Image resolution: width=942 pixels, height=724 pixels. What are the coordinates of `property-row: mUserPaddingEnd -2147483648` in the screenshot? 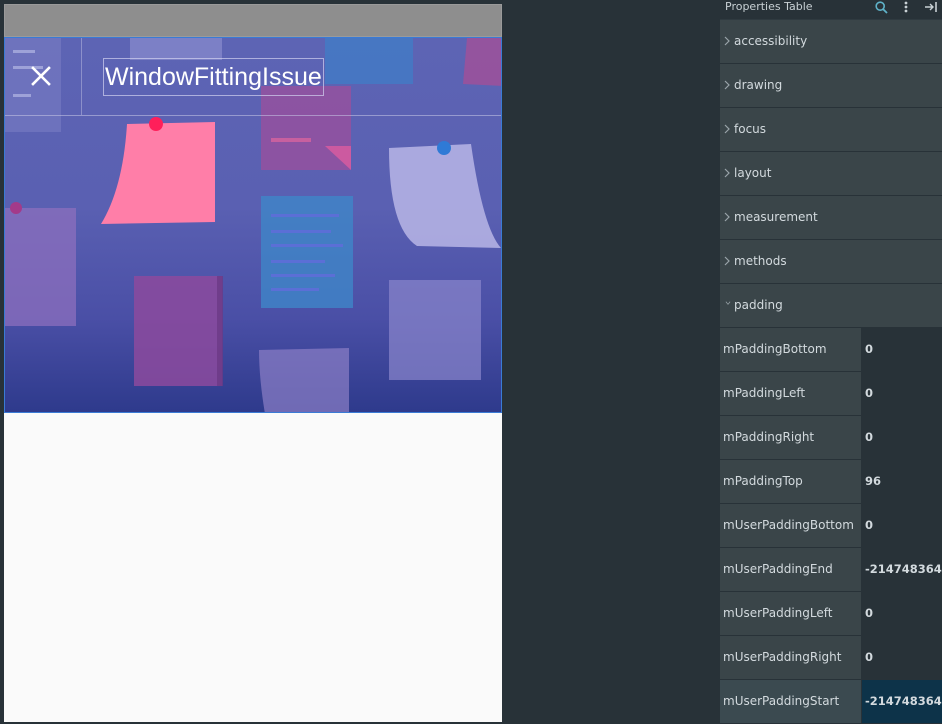 It's located at (831, 570).